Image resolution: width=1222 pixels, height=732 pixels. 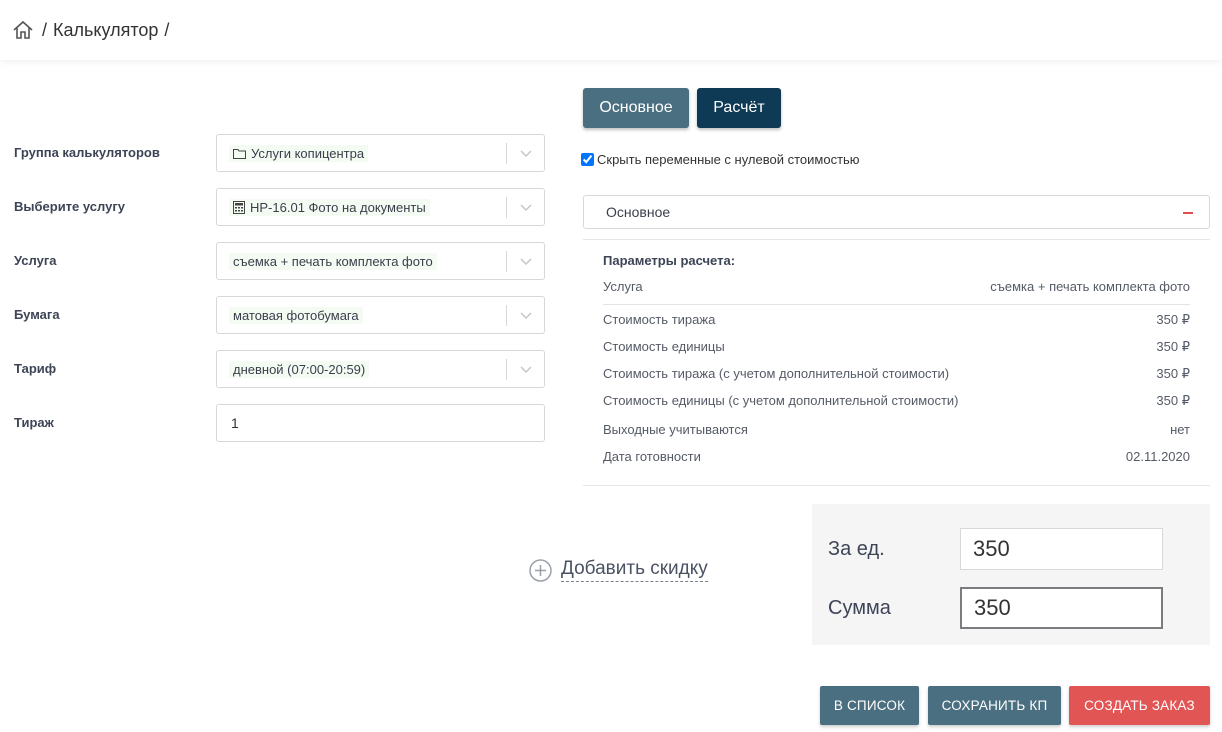 What do you see at coordinates (239, 207) in the screenshot?
I see `calculator-icon` at bounding box center [239, 207].